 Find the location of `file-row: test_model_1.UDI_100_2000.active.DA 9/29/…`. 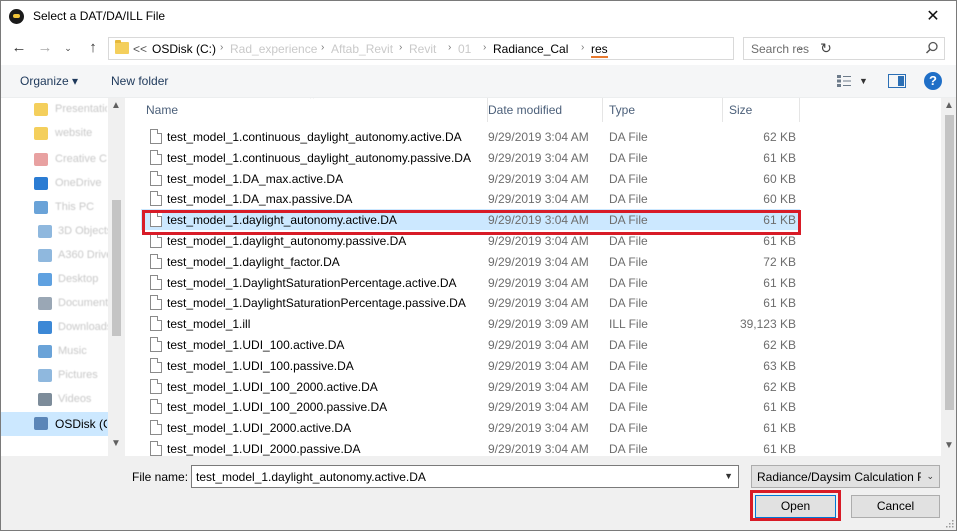

file-row: test_model_1.UDI_100_2000.active.DA 9/29/… is located at coordinates (470, 386).